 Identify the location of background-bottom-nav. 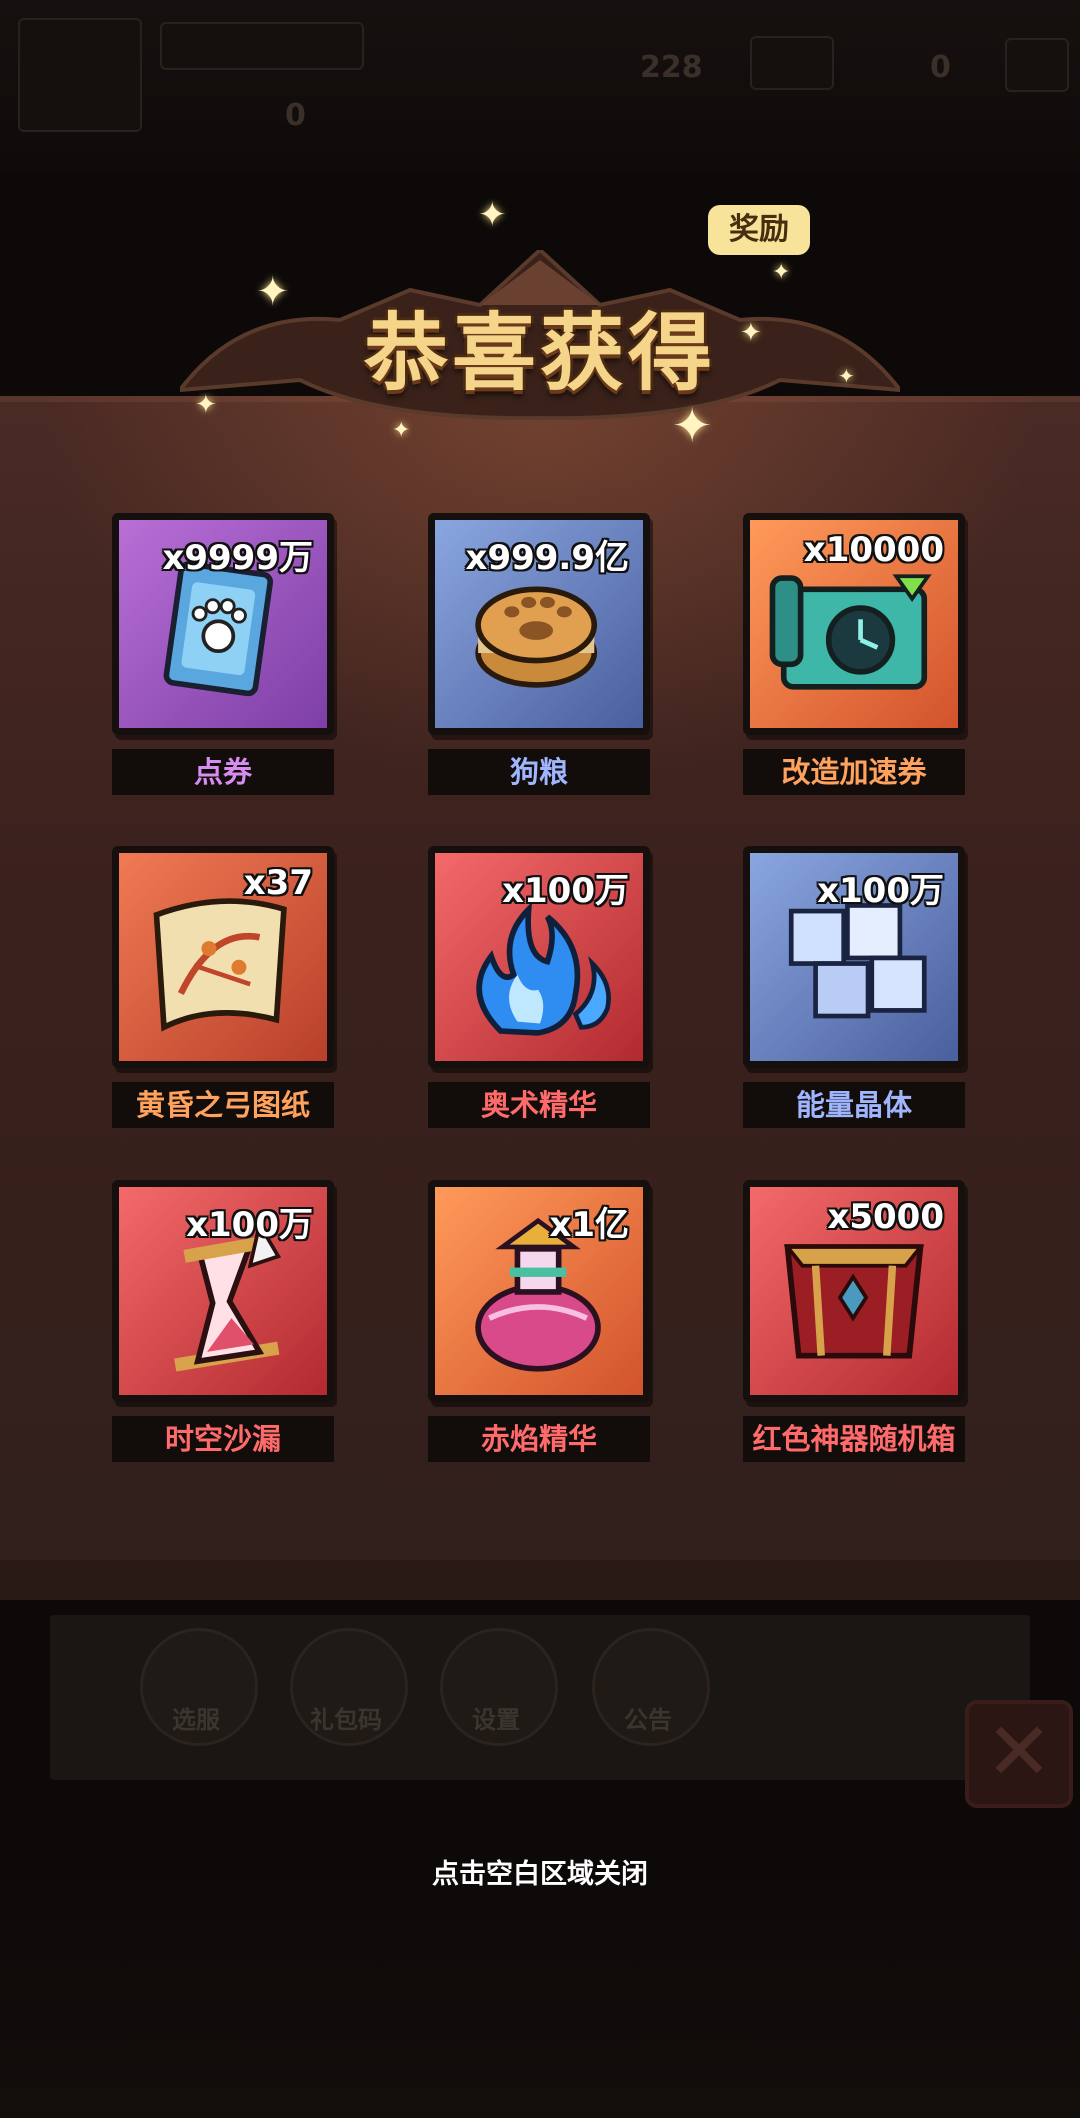
(540, 1999).